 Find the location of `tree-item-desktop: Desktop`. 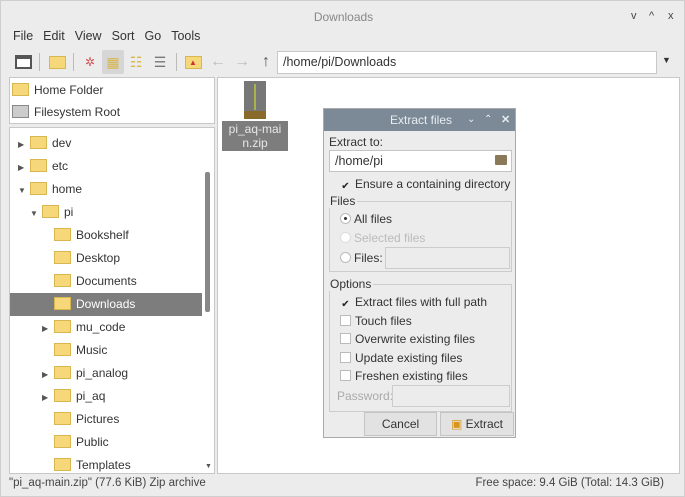

tree-item-desktop: Desktop is located at coordinates (106, 258).